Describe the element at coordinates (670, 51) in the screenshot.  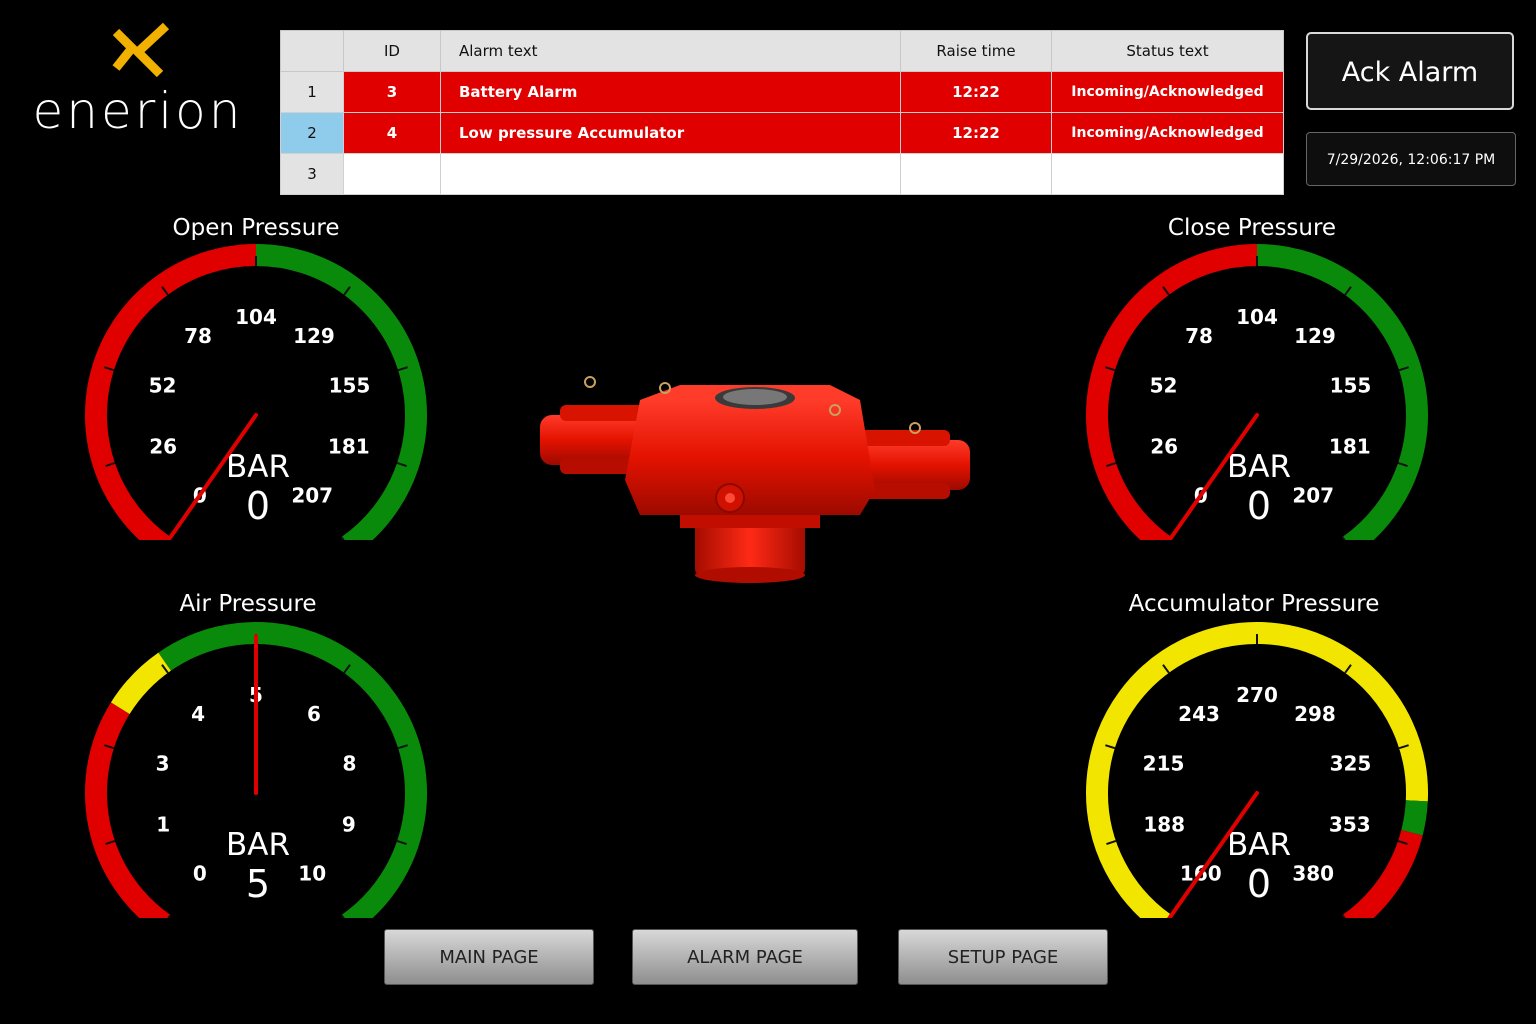
I see `header-alarm-text: Alarm text` at that location.